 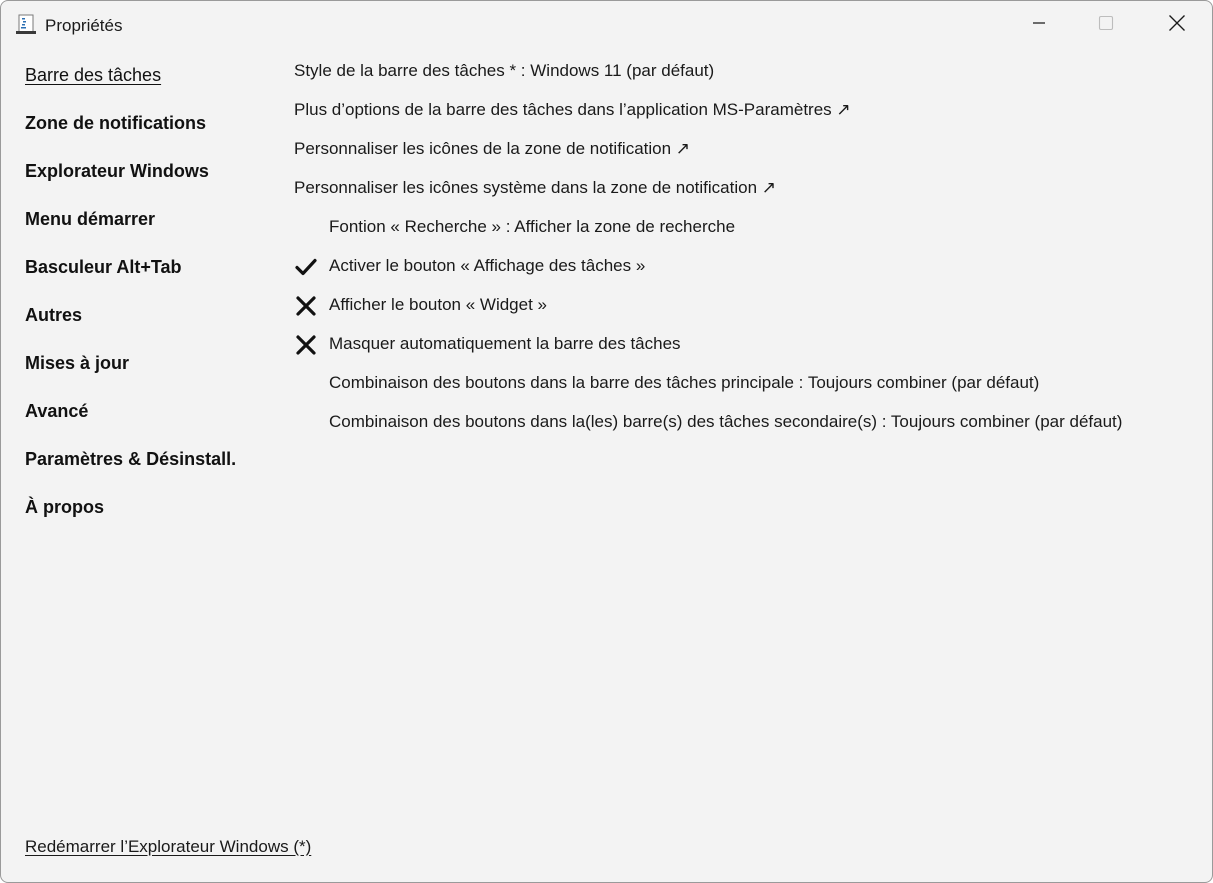 I want to click on minimize-button, so click(x=1039, y=23).